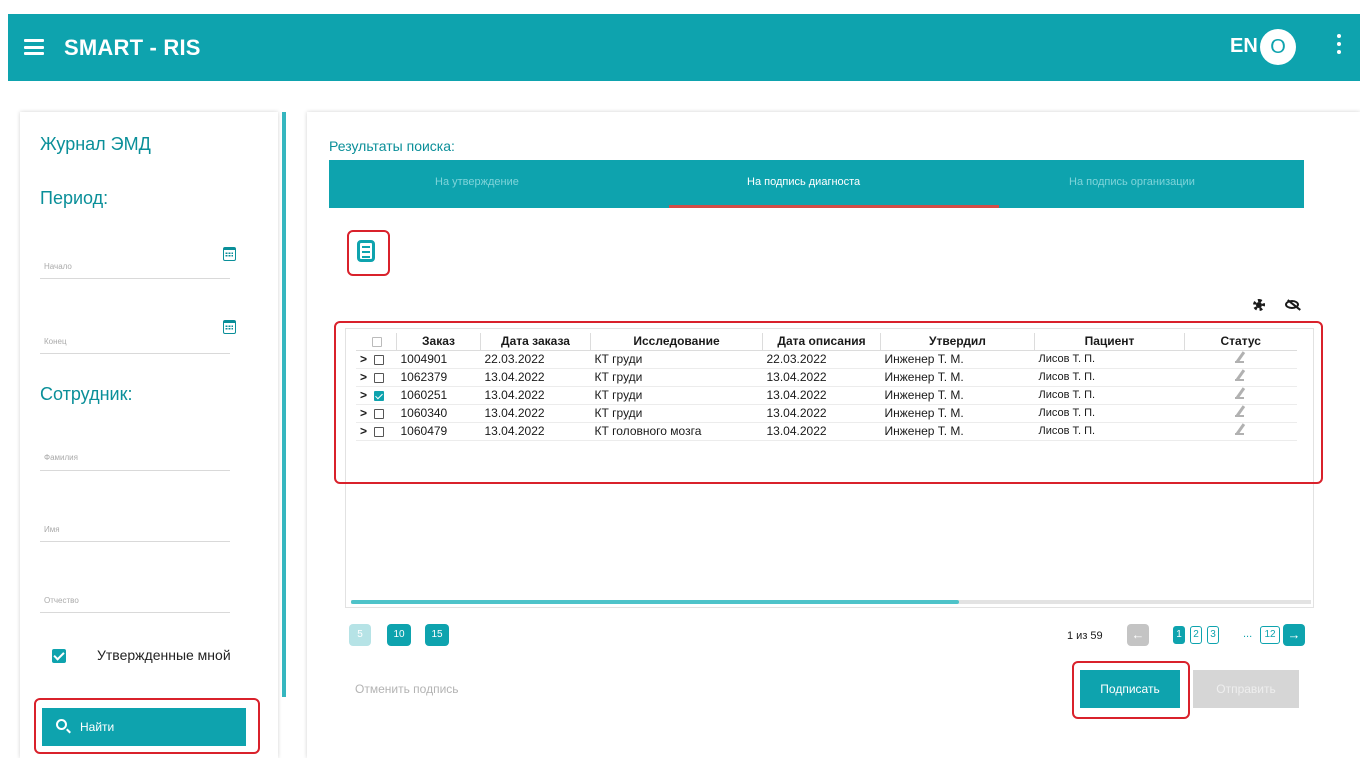  What do you see at coordinates (438, 342) in the screenshot?
I see `col-order: Заказ` at bounding box center [438, 342].